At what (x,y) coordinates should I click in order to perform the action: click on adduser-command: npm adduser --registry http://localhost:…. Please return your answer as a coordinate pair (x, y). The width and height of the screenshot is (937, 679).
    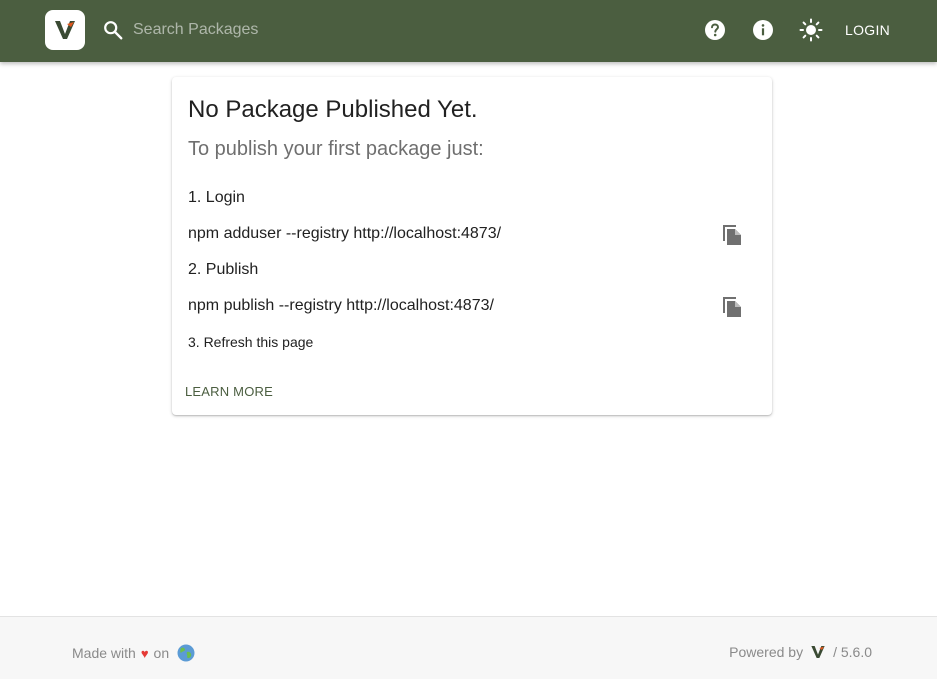
    Looking at the image, I should click on (345, 233).